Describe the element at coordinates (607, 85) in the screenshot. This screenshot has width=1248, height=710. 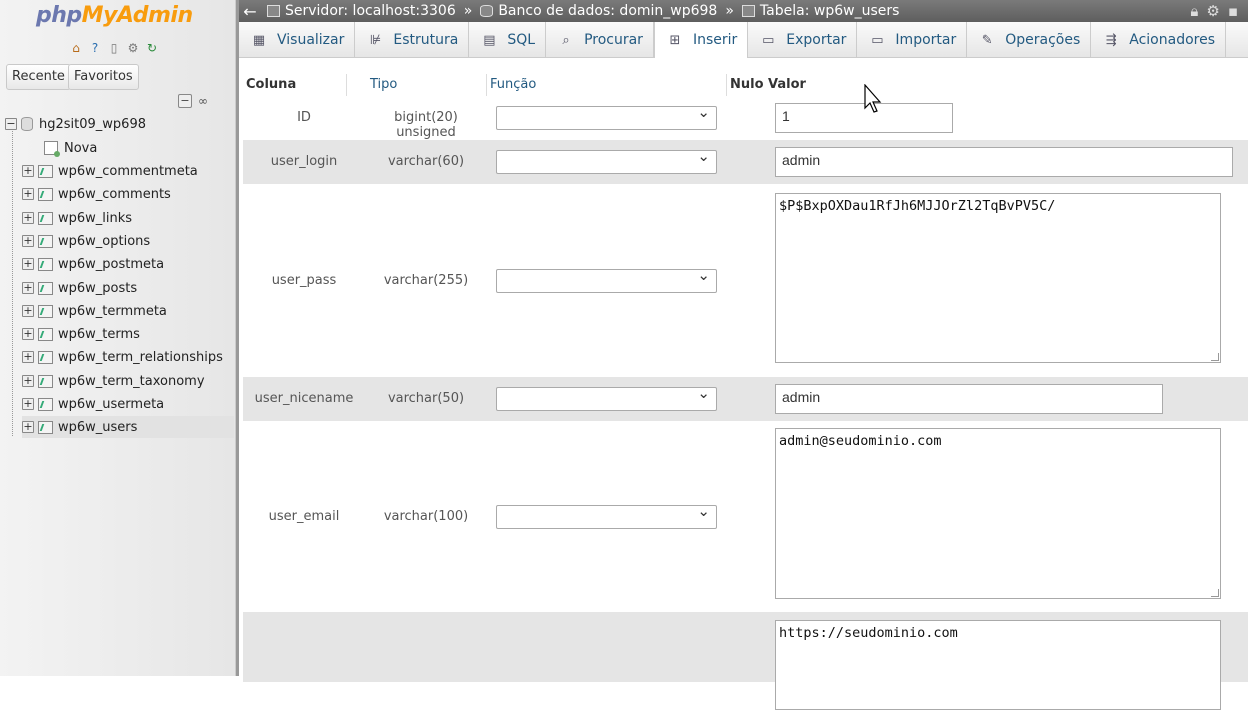
I see `header-function: Função` at that location.